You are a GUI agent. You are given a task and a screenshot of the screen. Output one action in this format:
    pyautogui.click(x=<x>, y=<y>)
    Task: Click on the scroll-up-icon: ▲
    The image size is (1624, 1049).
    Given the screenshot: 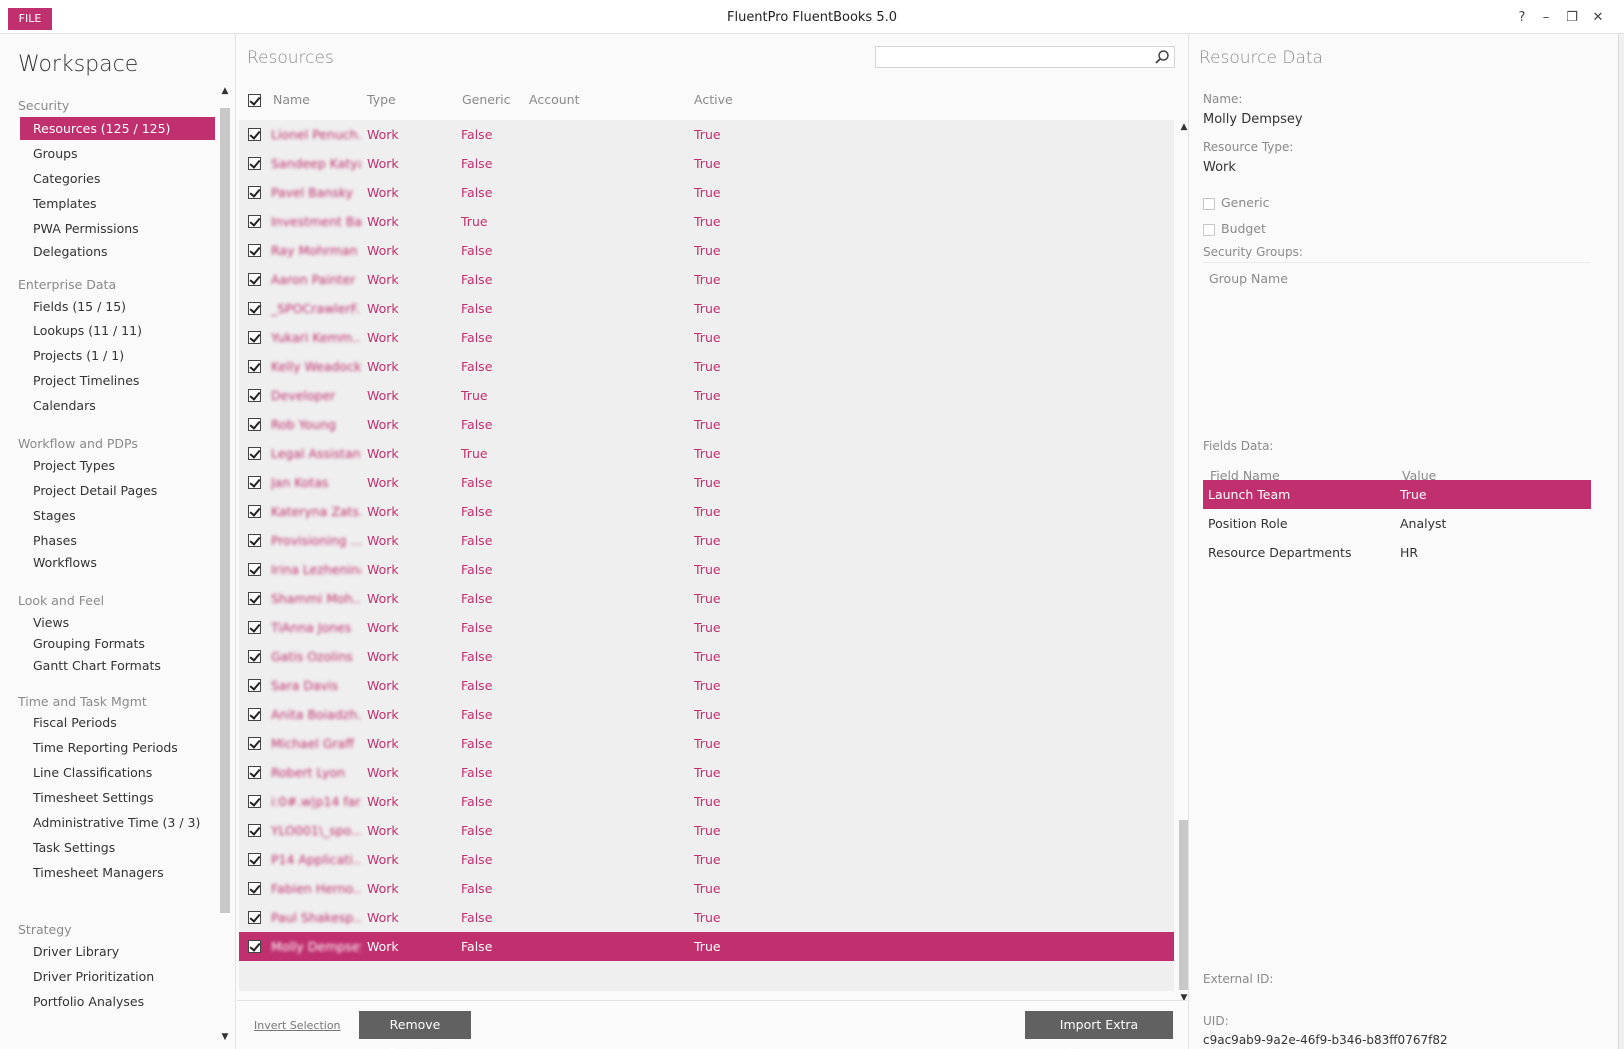 What is the action you would take?
    pyautogui.click(x=225, y=91)
    